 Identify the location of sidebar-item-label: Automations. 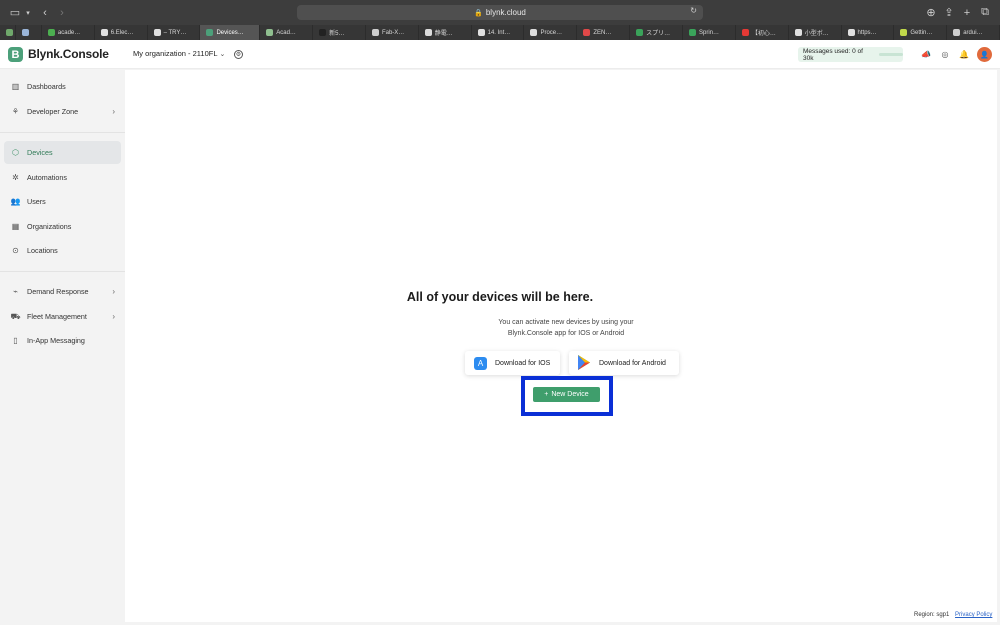
(47, 177).